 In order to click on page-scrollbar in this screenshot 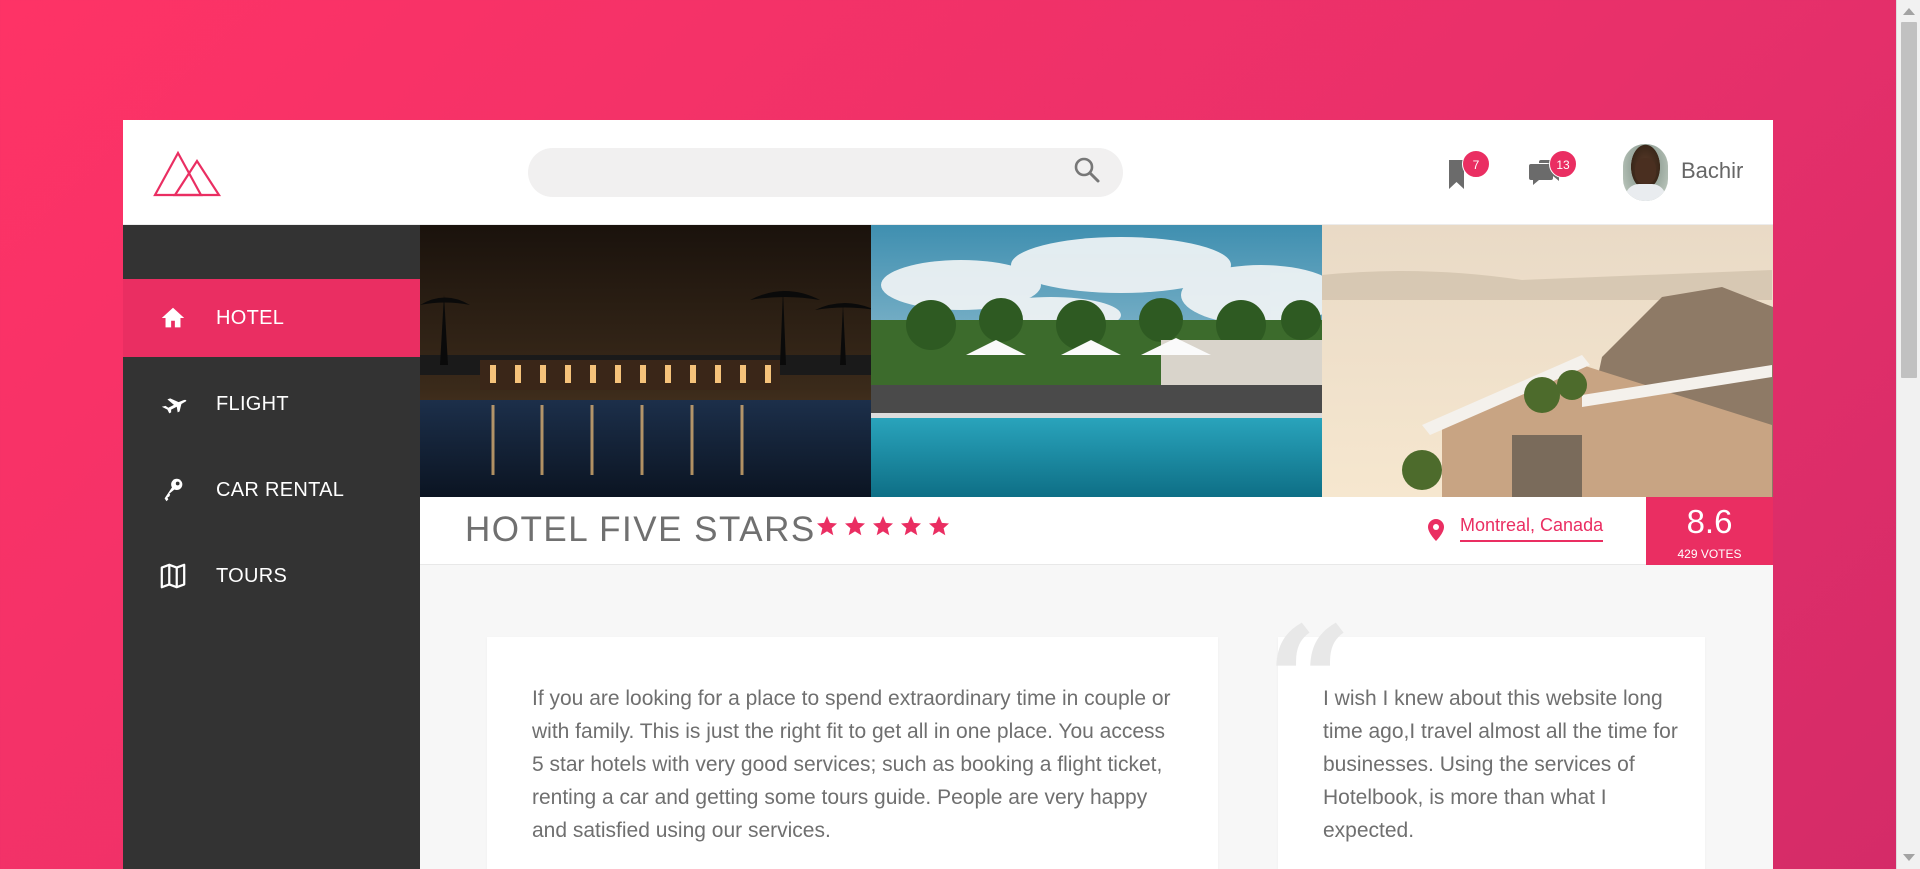, I will do `click(1908, 434)`.